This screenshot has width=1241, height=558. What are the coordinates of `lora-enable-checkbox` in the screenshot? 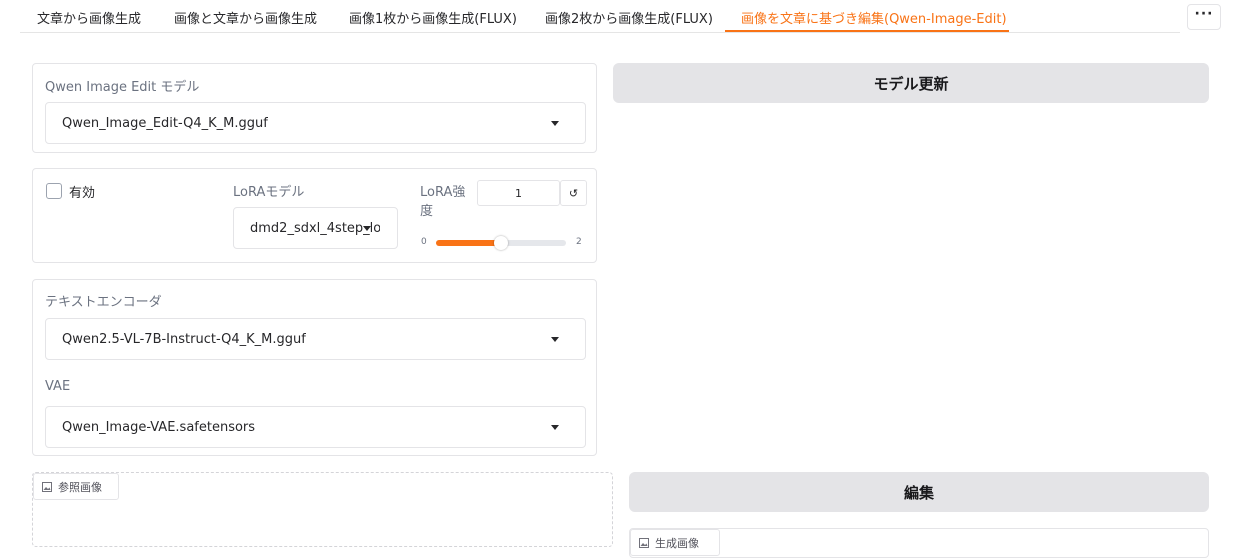 It's located at (54, 191).